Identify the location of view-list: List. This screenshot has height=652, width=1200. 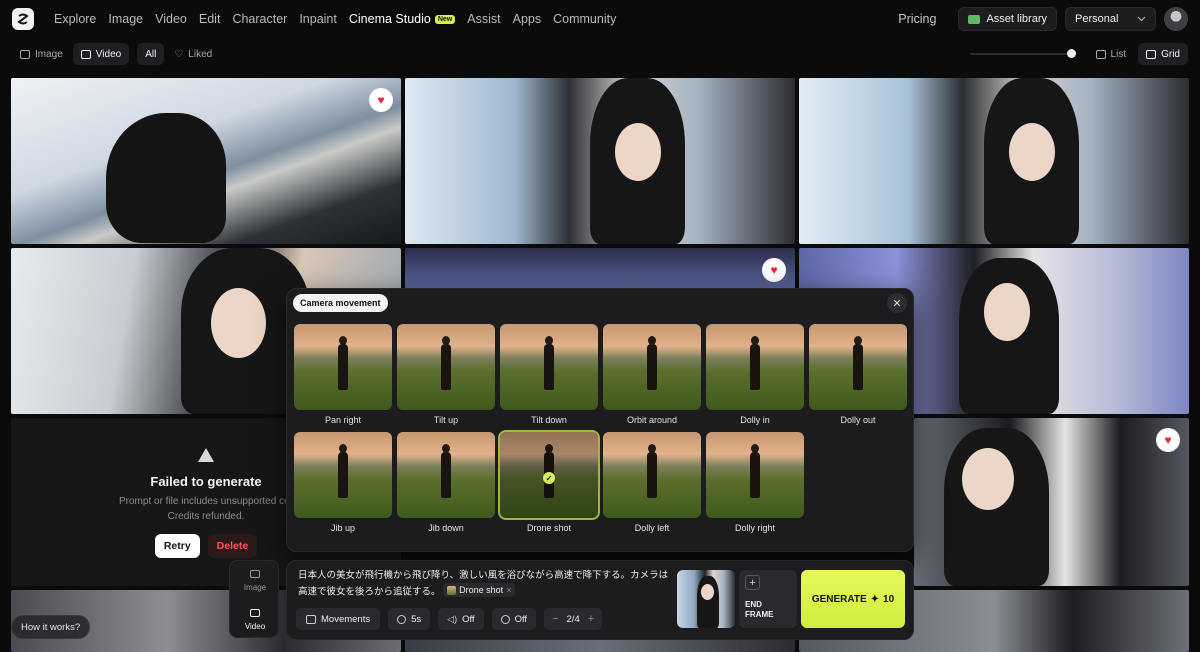
(1111, 54).